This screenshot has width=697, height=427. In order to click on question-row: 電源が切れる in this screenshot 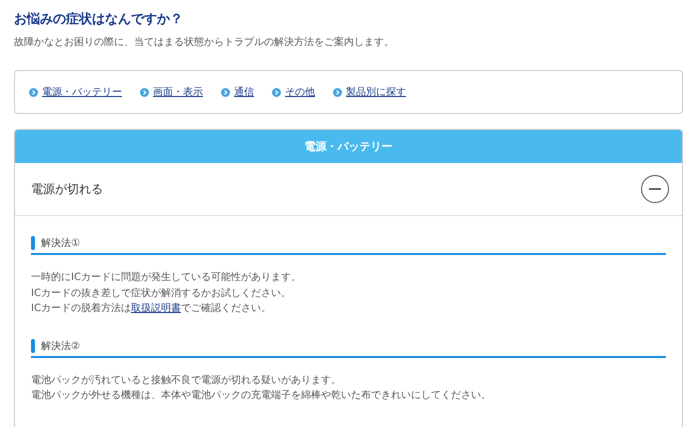, I will do `click(348, 189)`.